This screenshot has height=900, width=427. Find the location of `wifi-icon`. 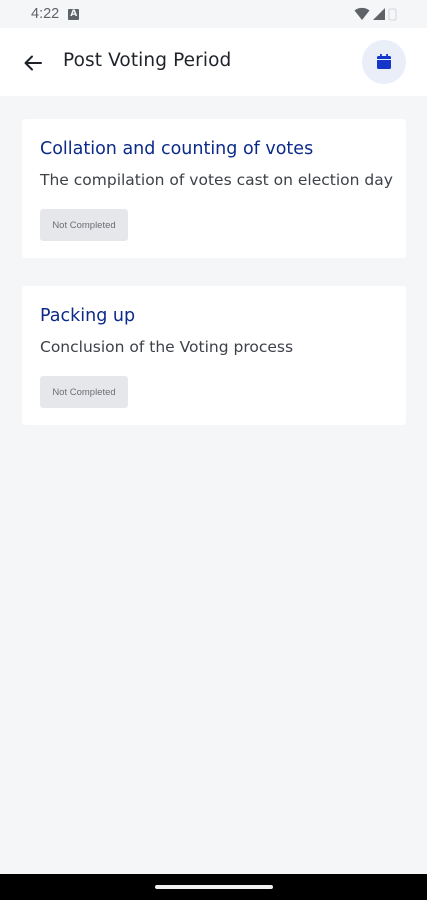

wifi-icon is located at coordinates (362, 13).